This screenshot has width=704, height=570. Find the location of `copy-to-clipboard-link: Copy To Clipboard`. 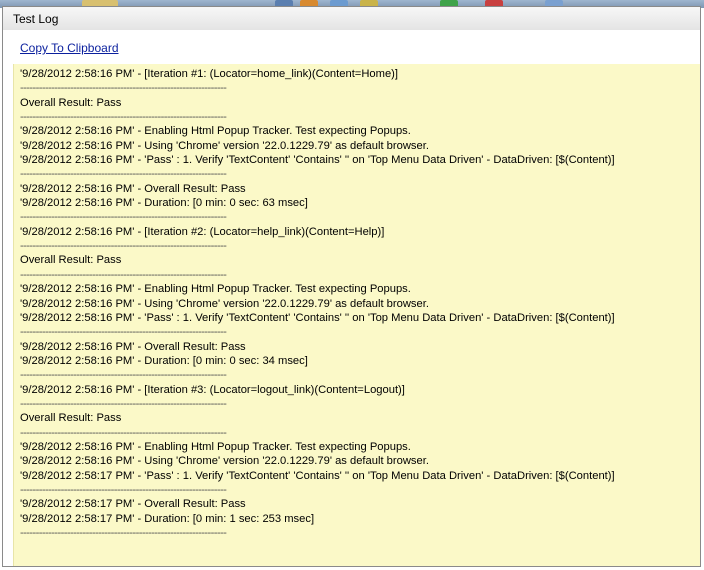

copy-to-clipboard-link: Copy To Clipboard is located at coordinates (69, 48).